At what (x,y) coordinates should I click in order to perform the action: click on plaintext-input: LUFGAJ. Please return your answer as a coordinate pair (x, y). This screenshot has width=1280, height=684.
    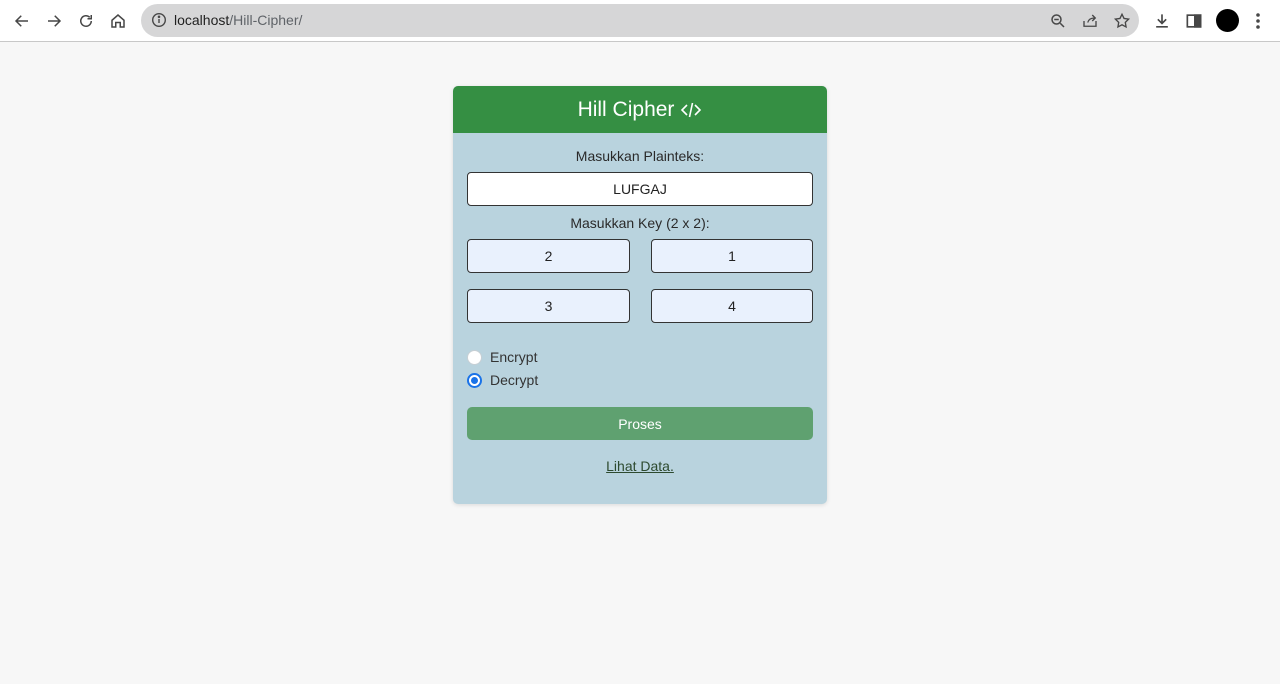
    Looking at the image, I should click on (640, 189).